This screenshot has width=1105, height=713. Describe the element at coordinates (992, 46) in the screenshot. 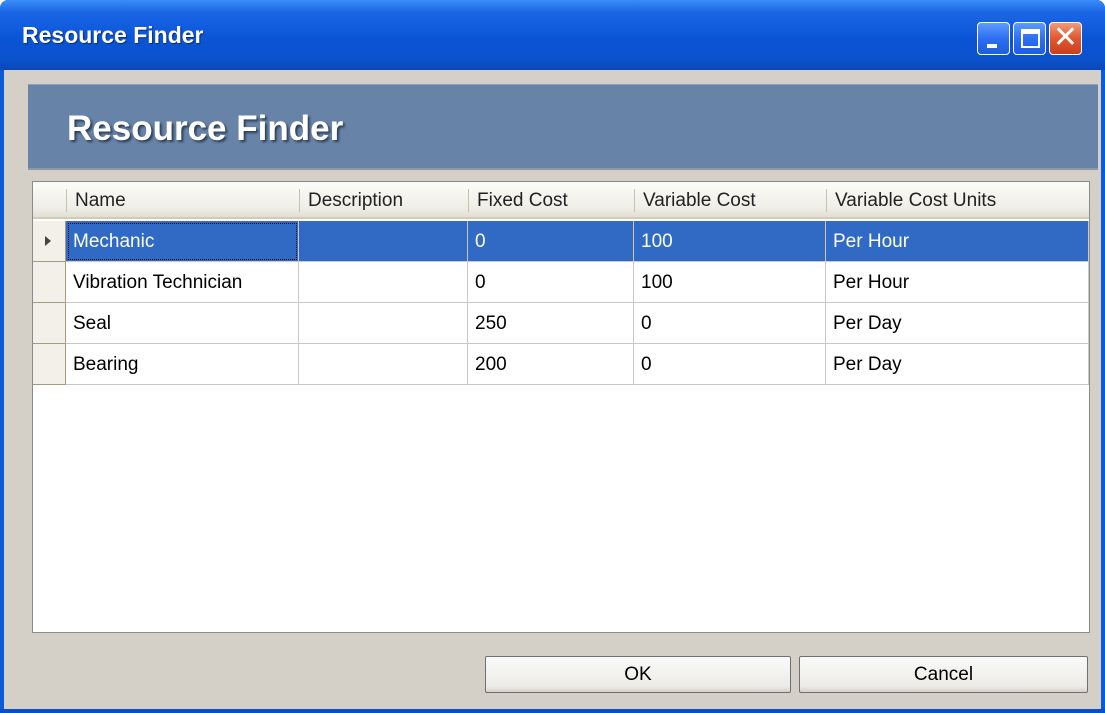

I see `minimize-icon` at that location.